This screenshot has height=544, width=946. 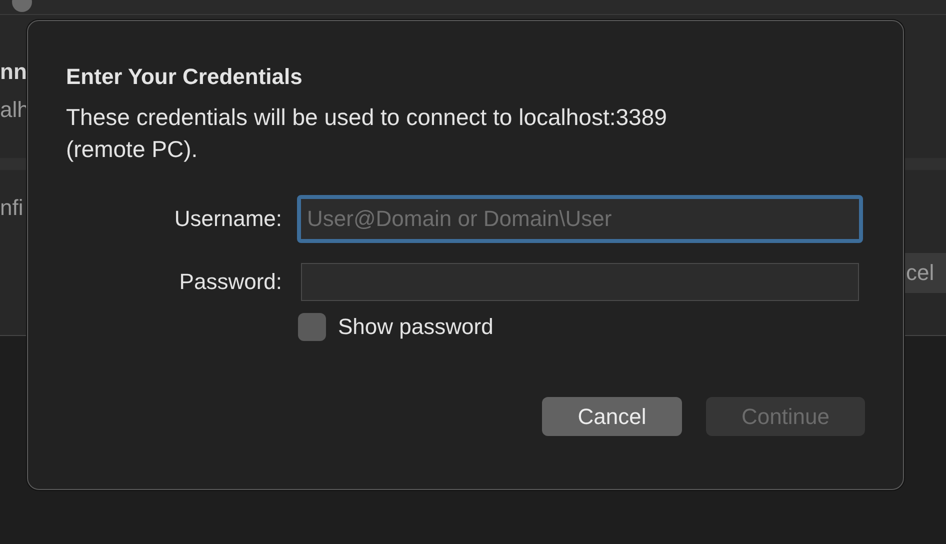 What do you see at coordinates (925, 273) in the screenshot?
I see `partial-button: cel` at bounding box center [925, 273].